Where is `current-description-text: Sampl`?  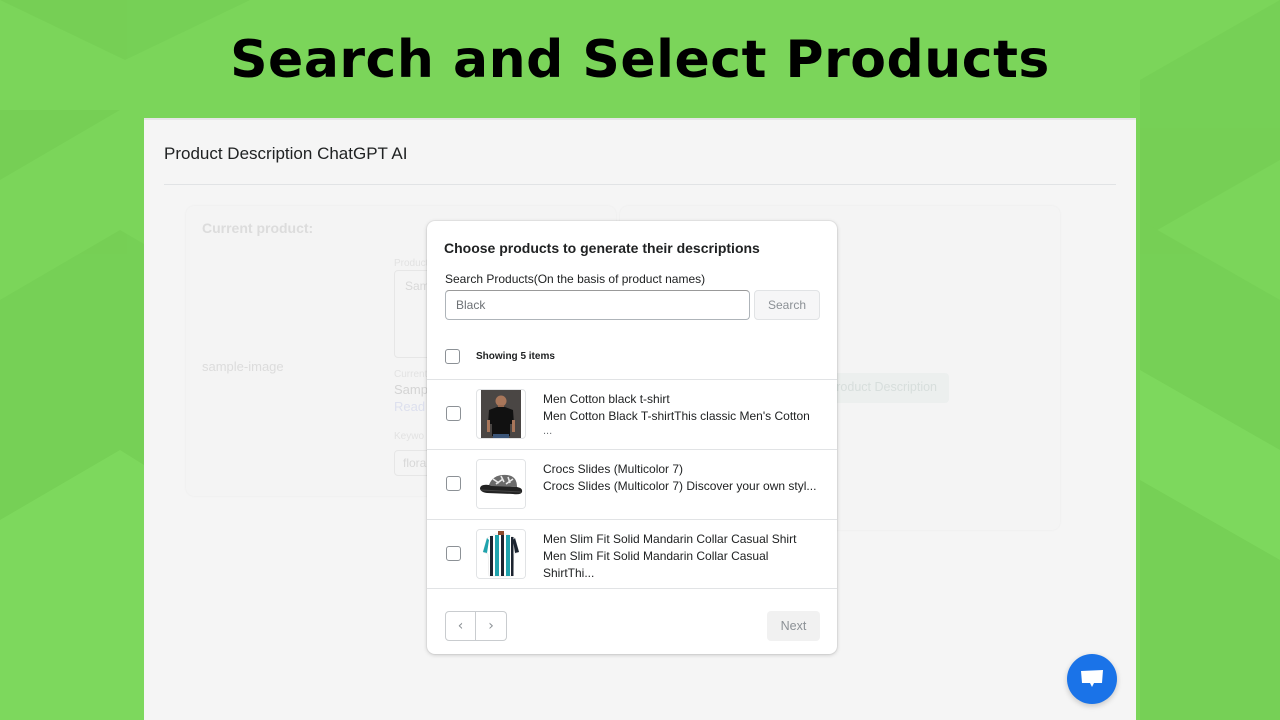 current-description-text: Sampl is located at coordinates (412, 389).